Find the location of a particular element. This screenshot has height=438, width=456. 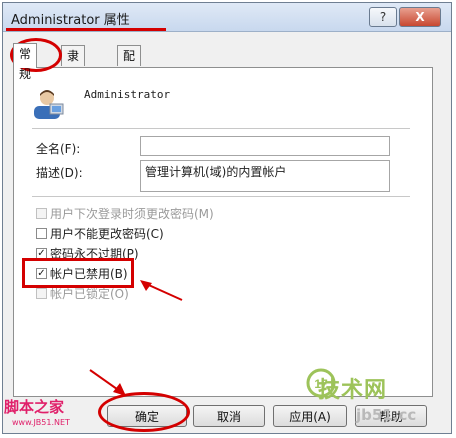

watermark-right-url: jb51.cc is located at coordinates (386, 415).